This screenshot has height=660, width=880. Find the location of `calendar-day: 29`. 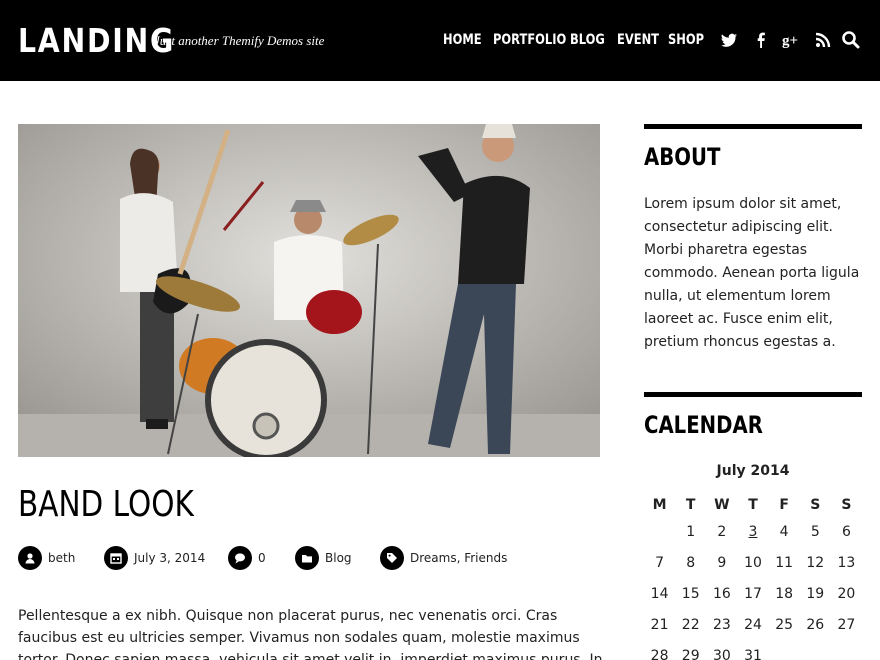

calendar-day: 29 is located at coordinates (690, 653).